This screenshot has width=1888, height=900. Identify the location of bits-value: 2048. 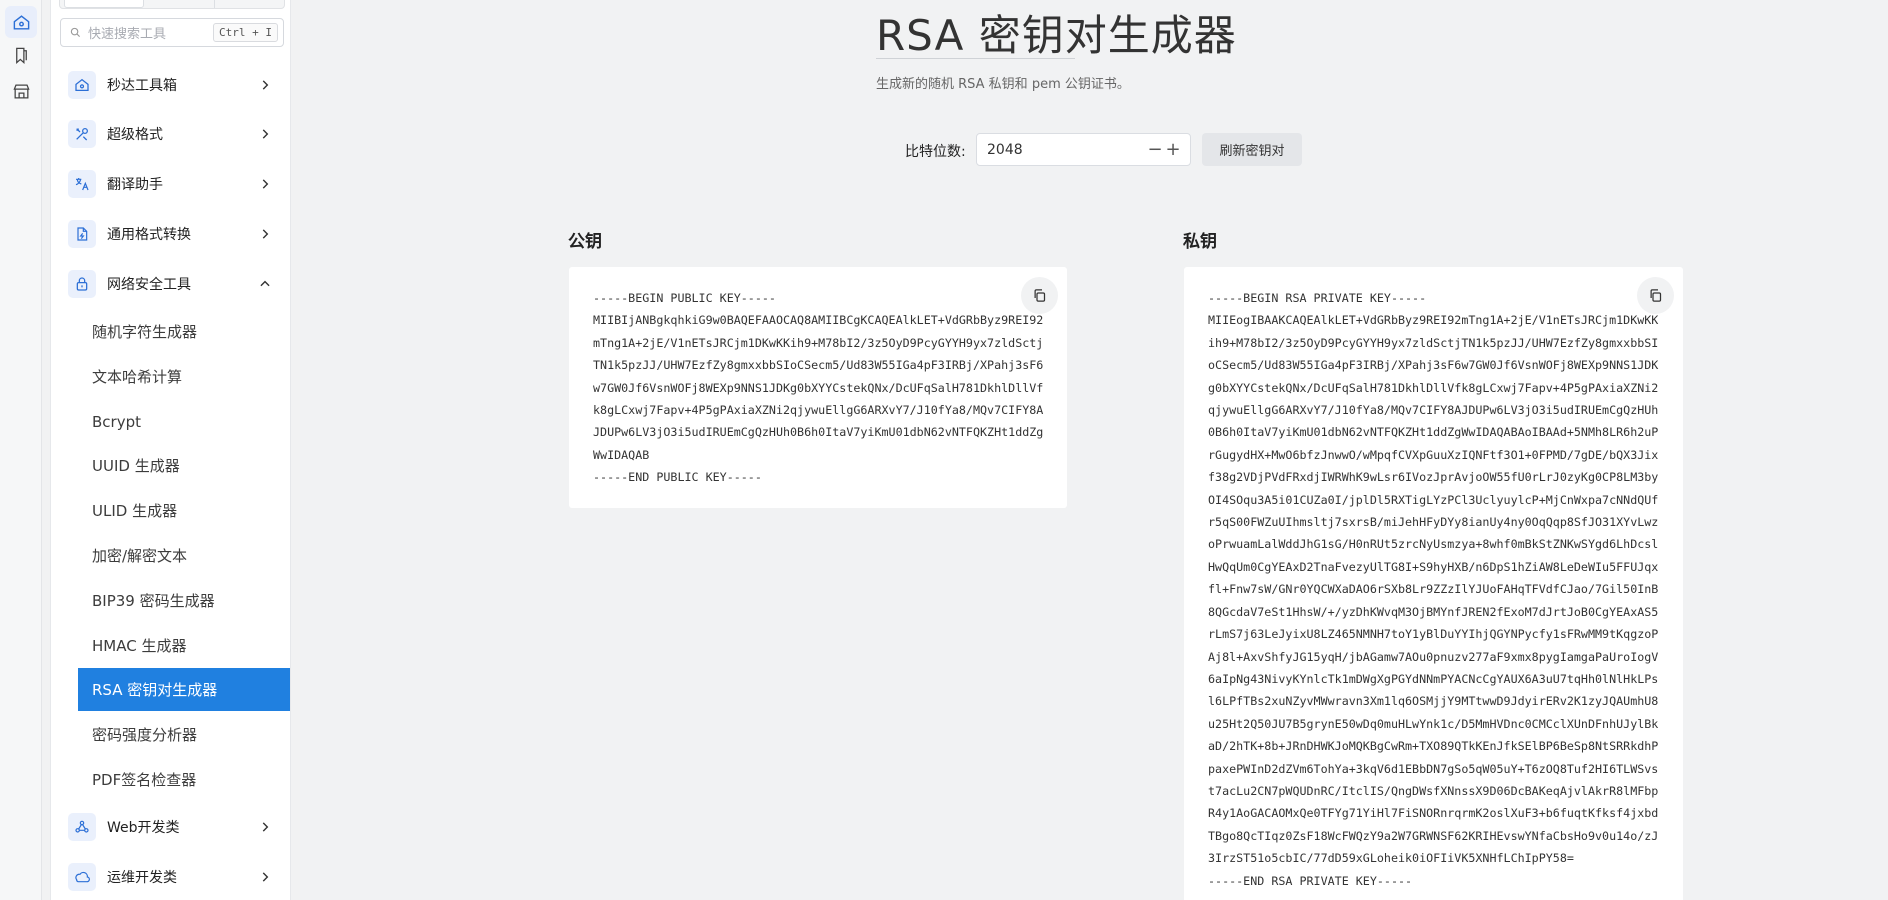
(1066, 150).